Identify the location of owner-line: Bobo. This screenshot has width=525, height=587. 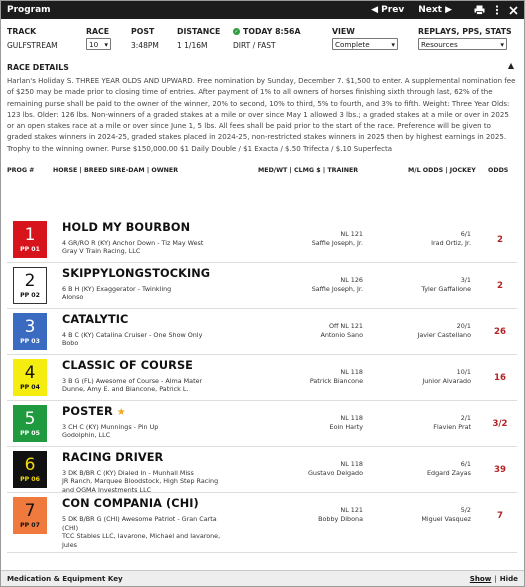
(70, 343).